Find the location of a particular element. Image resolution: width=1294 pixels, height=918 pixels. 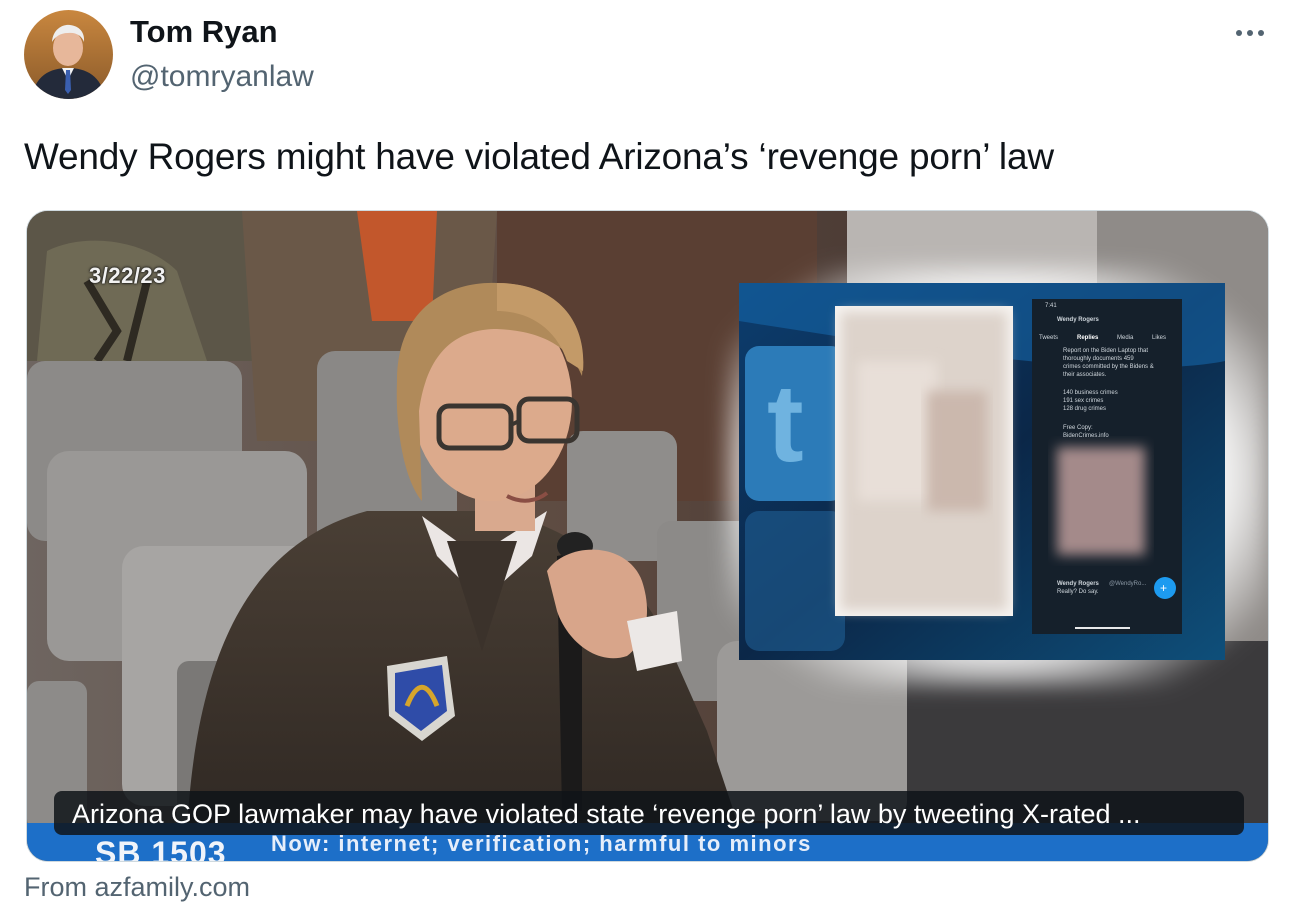

phone-body-line: thoroughly documents 459 is located at coordinates (1098, 359).